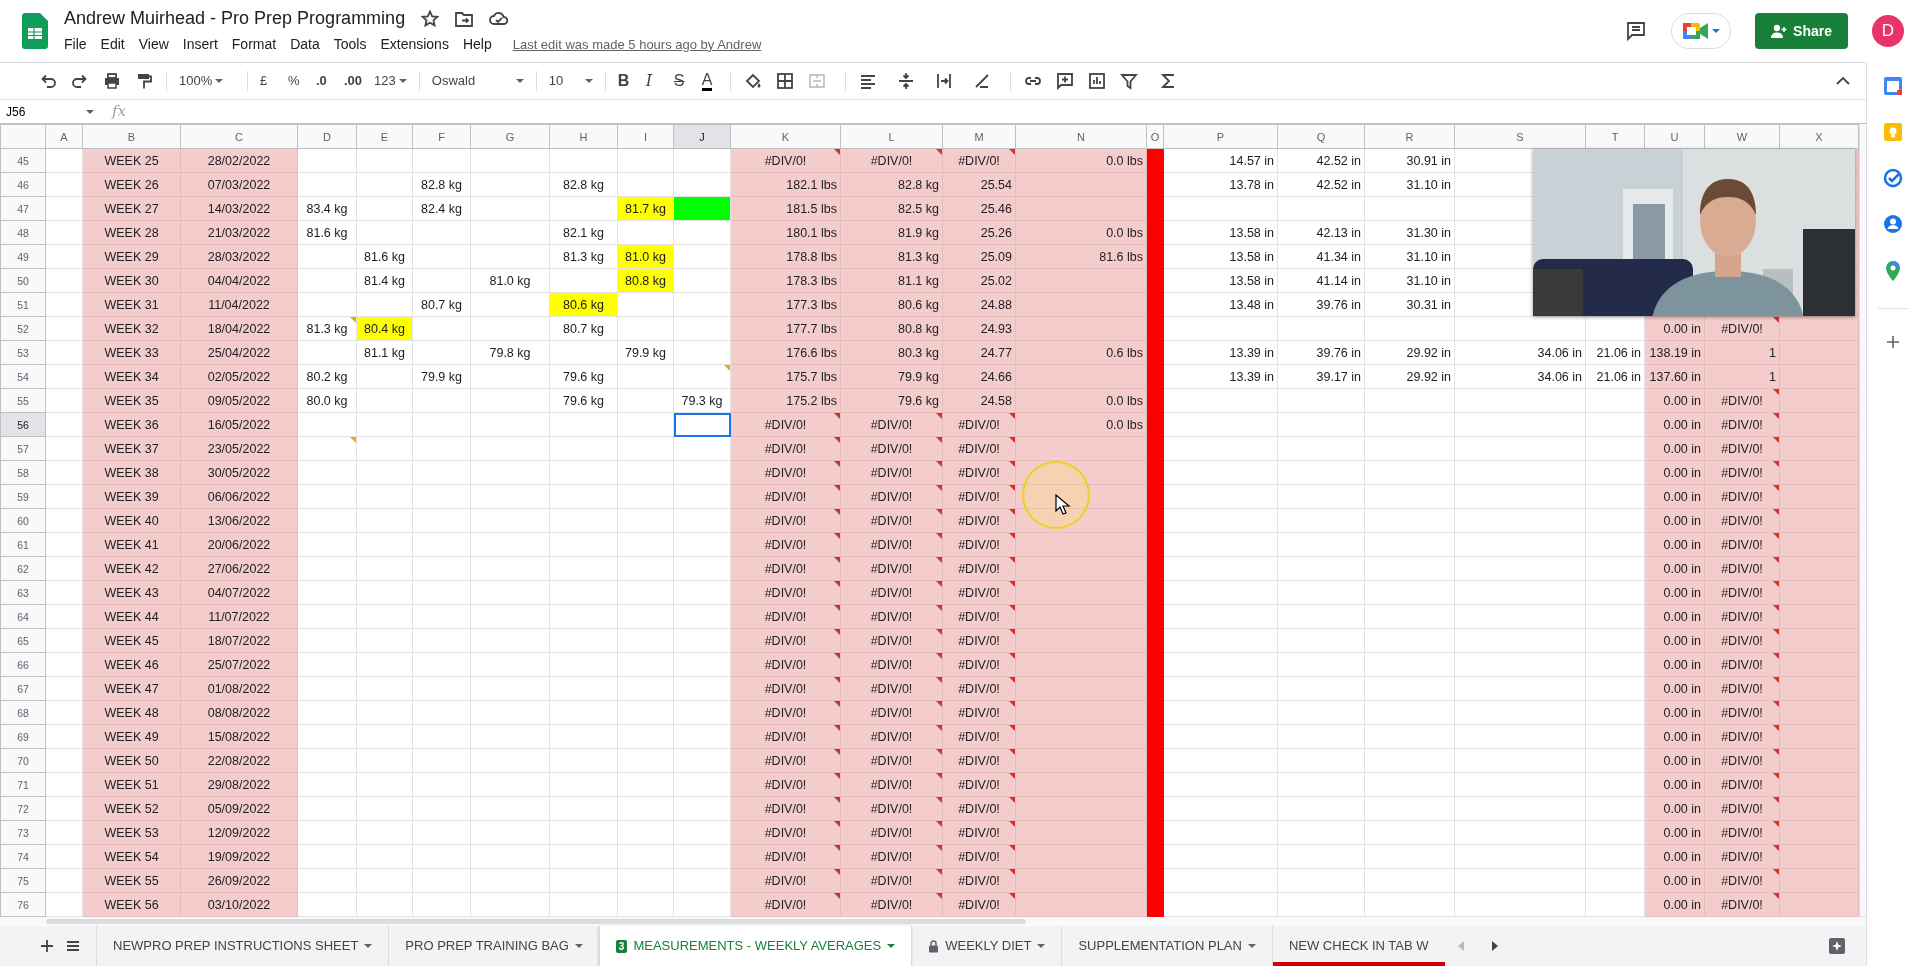 Image resolution: width=1918 pixels, height=966 pixels. I want to click on chart-icon, so click(1096, 81).